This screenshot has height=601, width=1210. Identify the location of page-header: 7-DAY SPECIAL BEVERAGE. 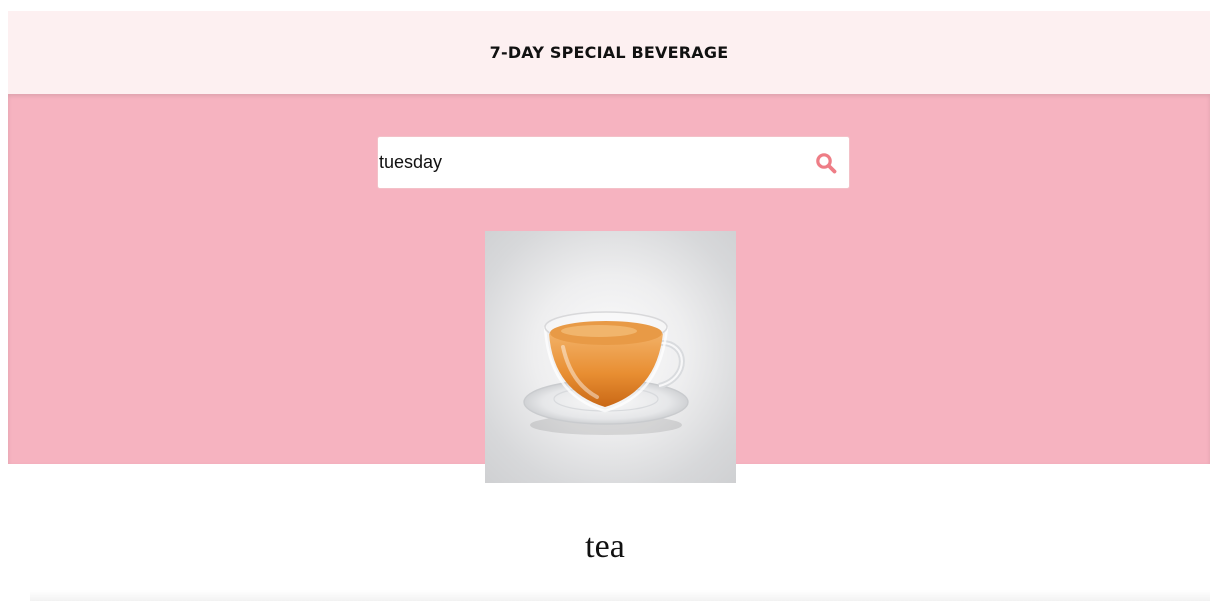
(609, 52).